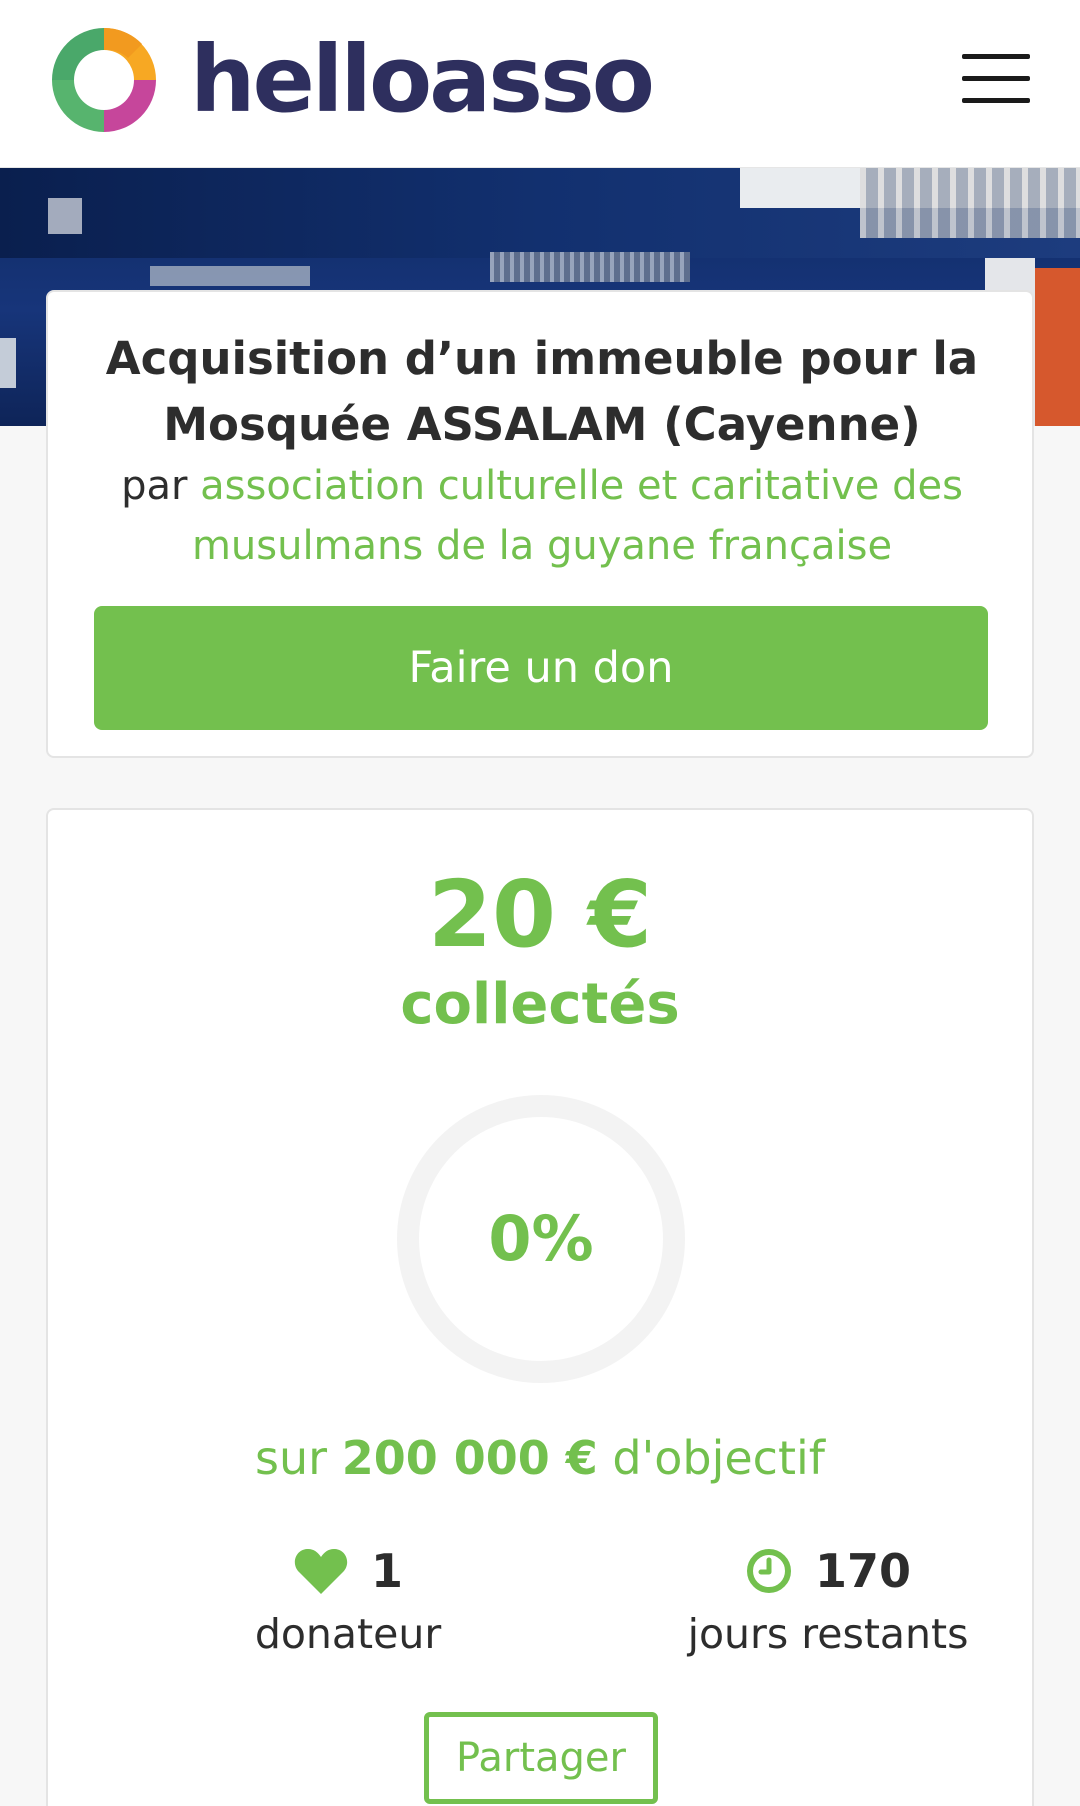 The image size is (1080, 1806). I want to click on goal-prefix: sur, so click(291, 1458).